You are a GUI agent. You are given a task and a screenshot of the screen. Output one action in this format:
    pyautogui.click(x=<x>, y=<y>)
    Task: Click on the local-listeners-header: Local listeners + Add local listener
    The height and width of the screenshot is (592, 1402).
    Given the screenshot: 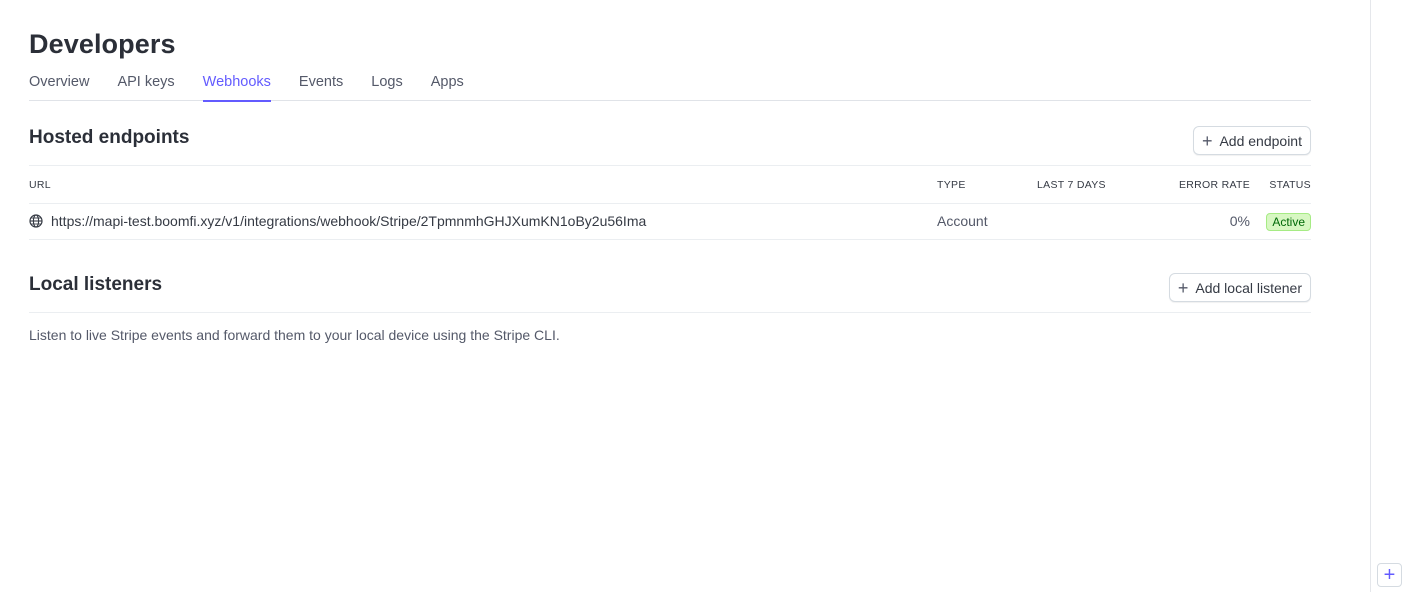 What is the action you would take?
    pyautogui.click(x=670, y=293)
    